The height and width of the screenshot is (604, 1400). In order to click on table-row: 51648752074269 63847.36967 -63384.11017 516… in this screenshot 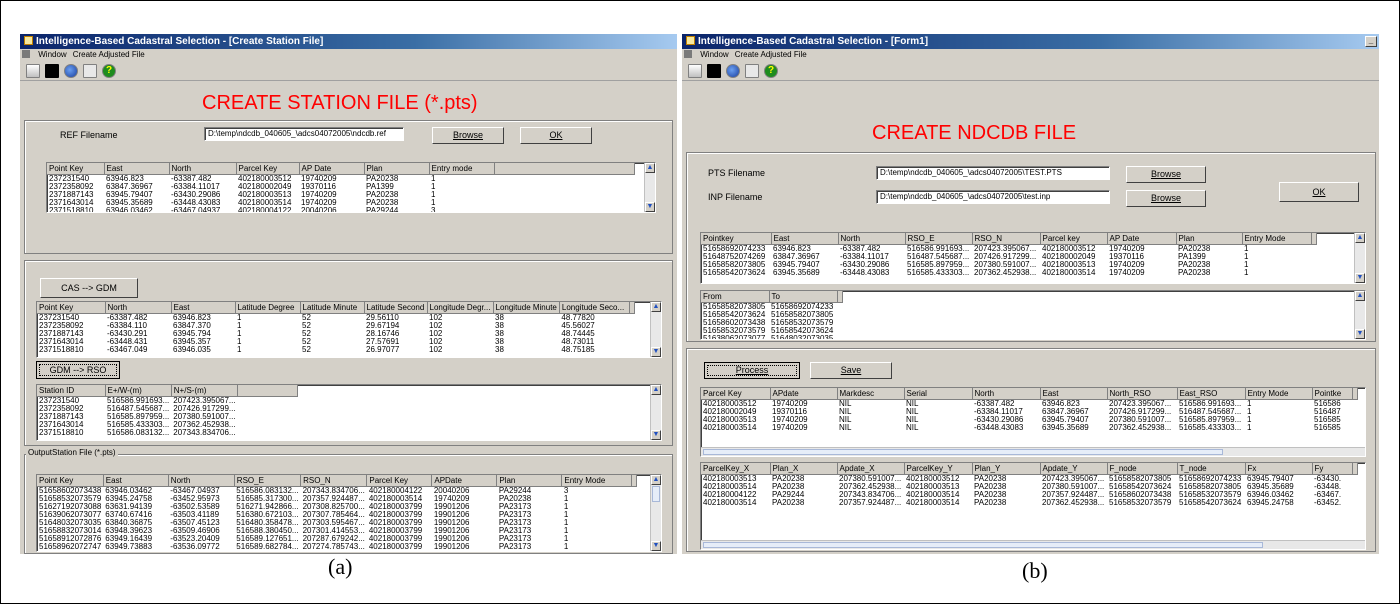, I will do `click(1008, 257)`.